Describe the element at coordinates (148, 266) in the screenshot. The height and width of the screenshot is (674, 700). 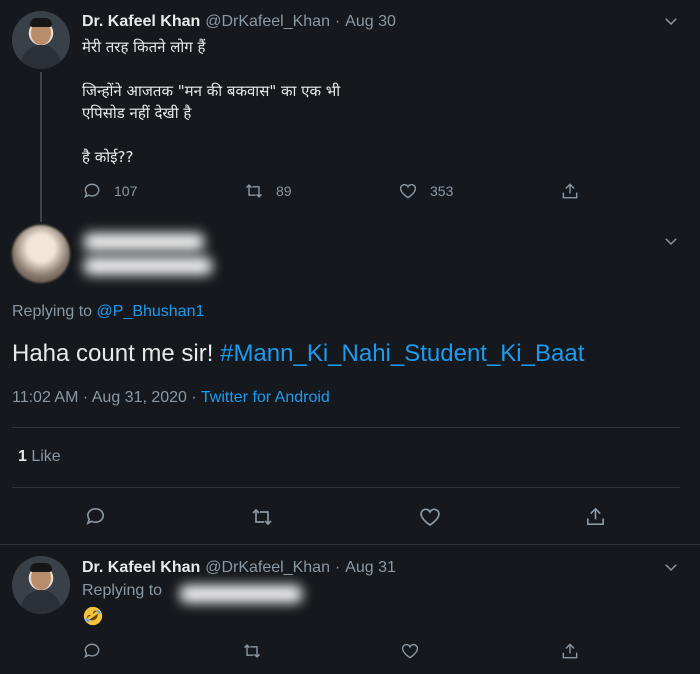
I see `redacted-handle` at that location.